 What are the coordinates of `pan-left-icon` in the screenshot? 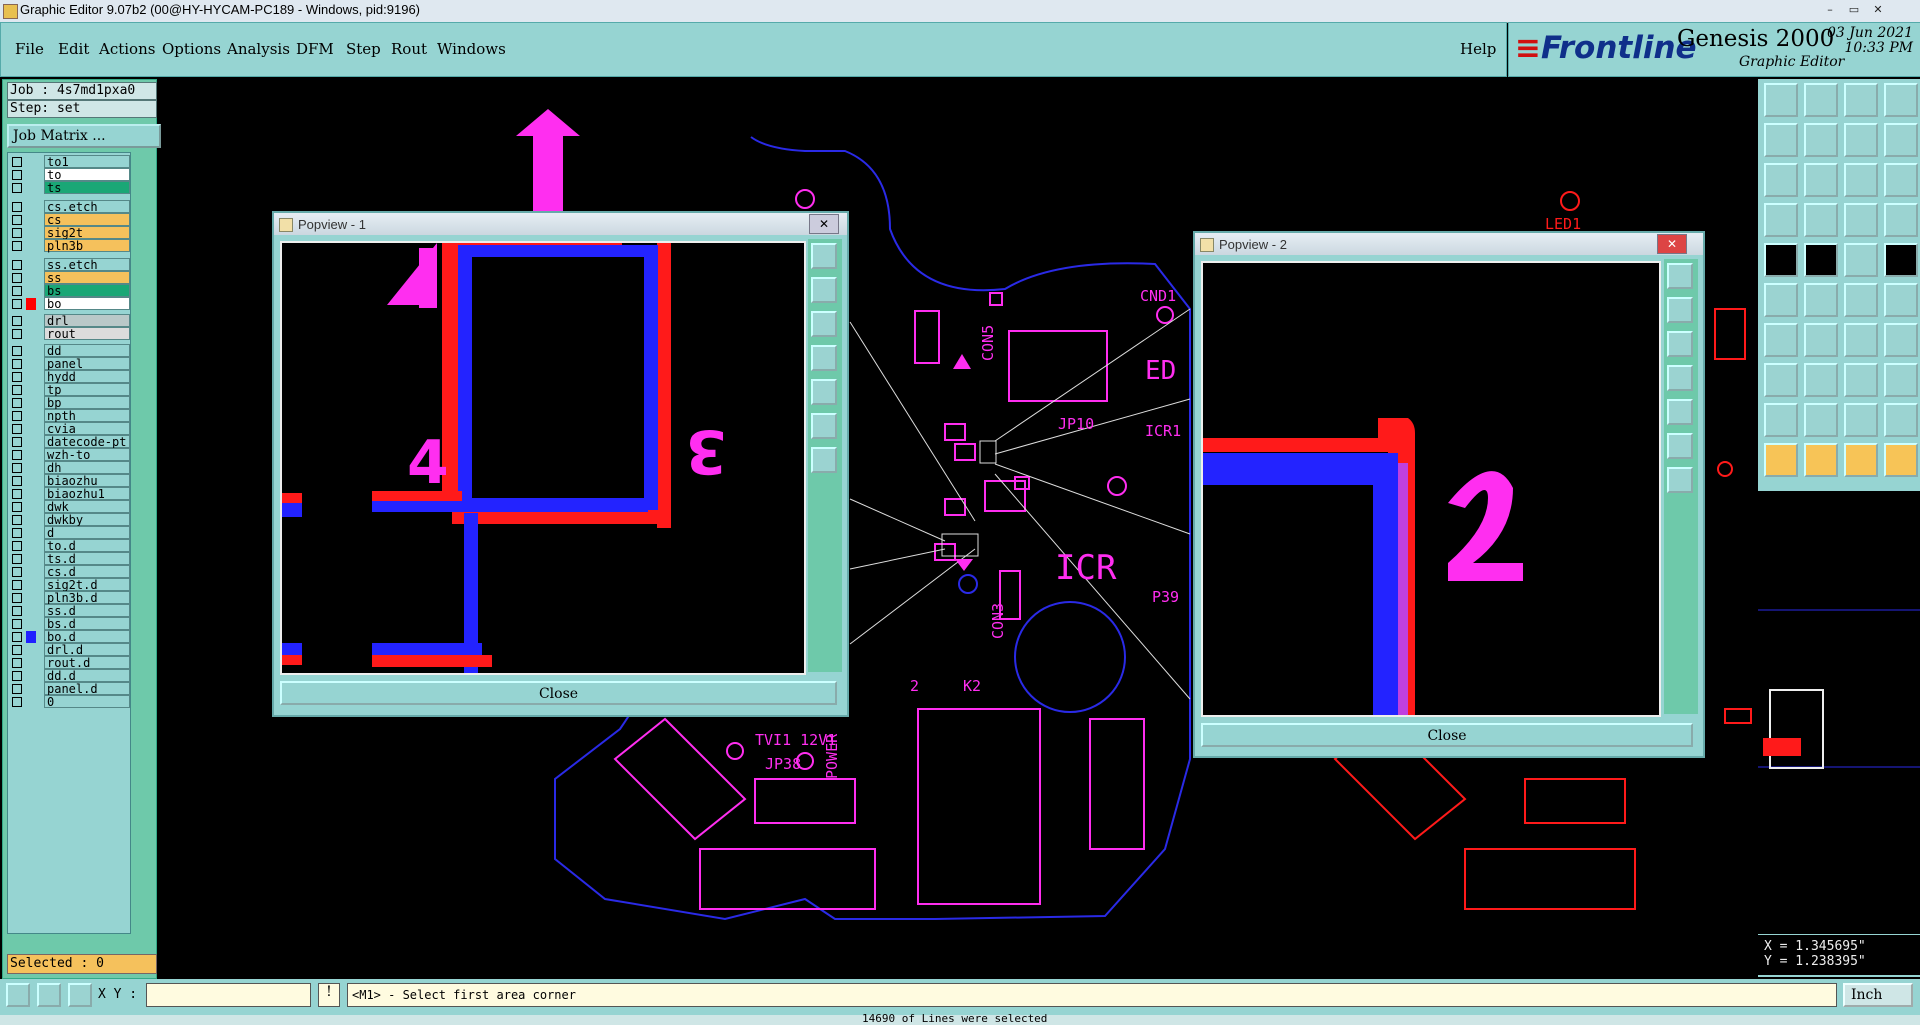 It's located at (1680, 378).